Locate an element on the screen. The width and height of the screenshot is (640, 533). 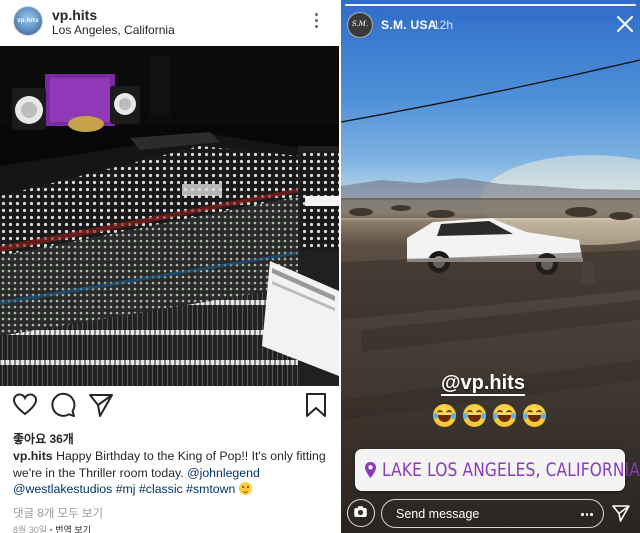
post-date-text: 8월 30일 is located at coordinates (30, 529).